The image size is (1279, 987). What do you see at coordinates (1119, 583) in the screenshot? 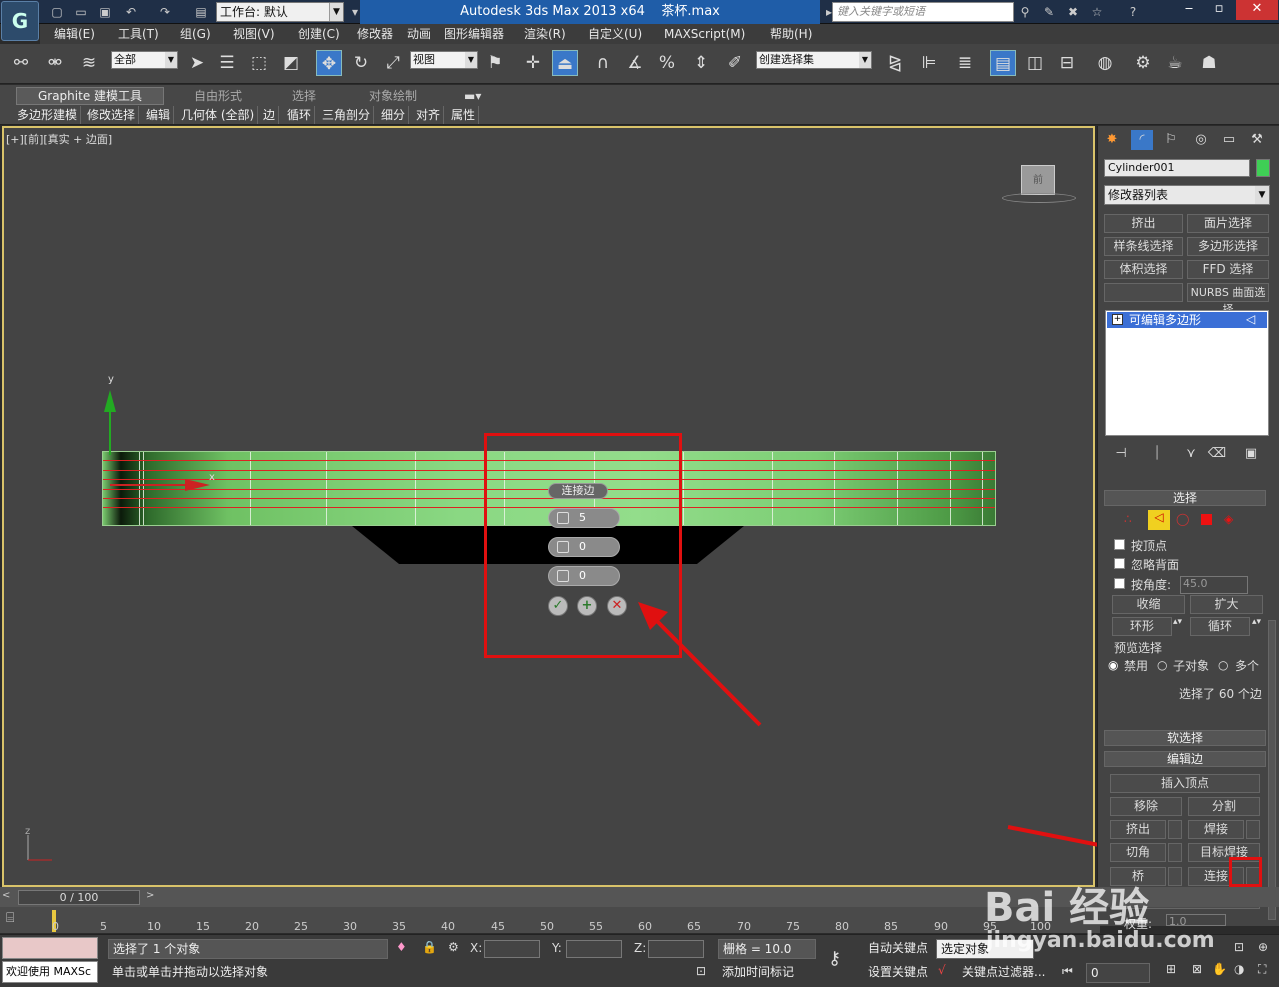
I see `by-angle-checkbox` at bounding box center [1119, 583].